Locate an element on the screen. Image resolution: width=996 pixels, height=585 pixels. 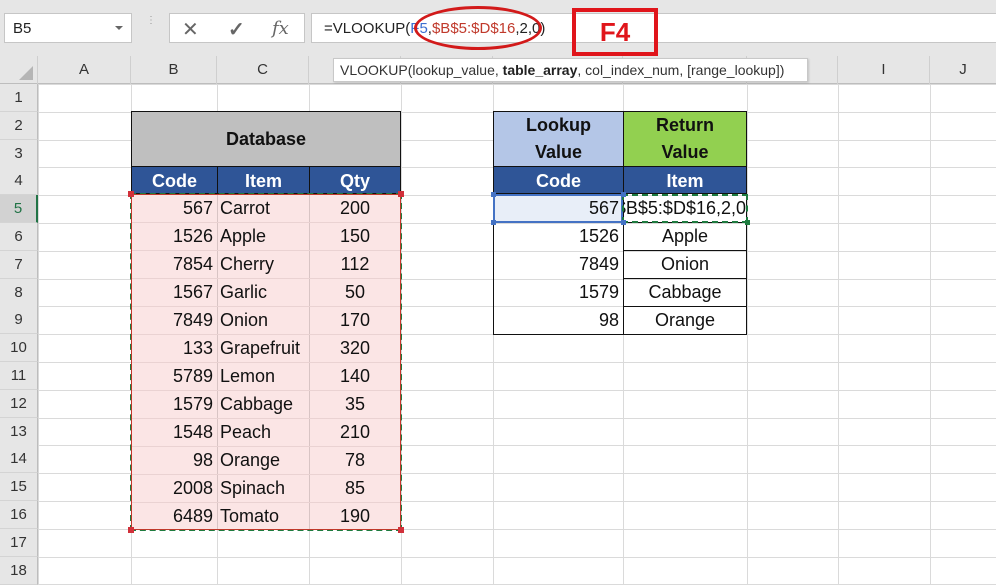
return-value-header: Return Value is located at coordinates (685, 139).